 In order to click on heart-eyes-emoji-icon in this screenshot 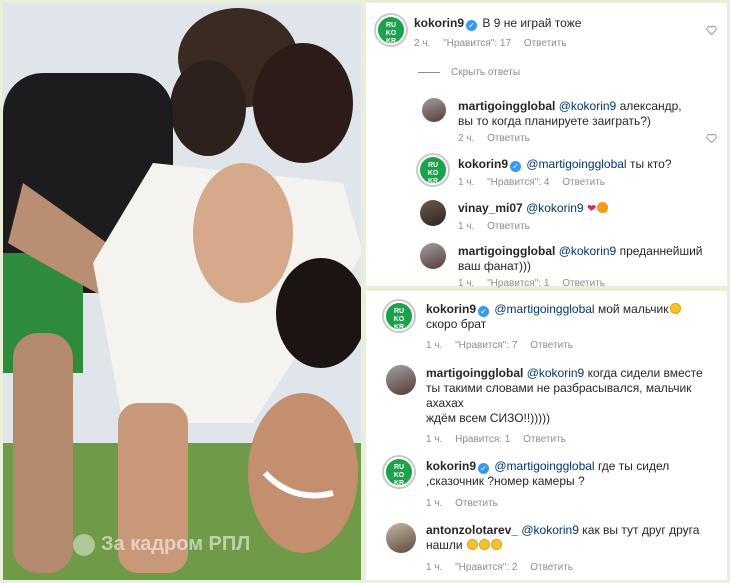, I will do `click(675, 308)`.